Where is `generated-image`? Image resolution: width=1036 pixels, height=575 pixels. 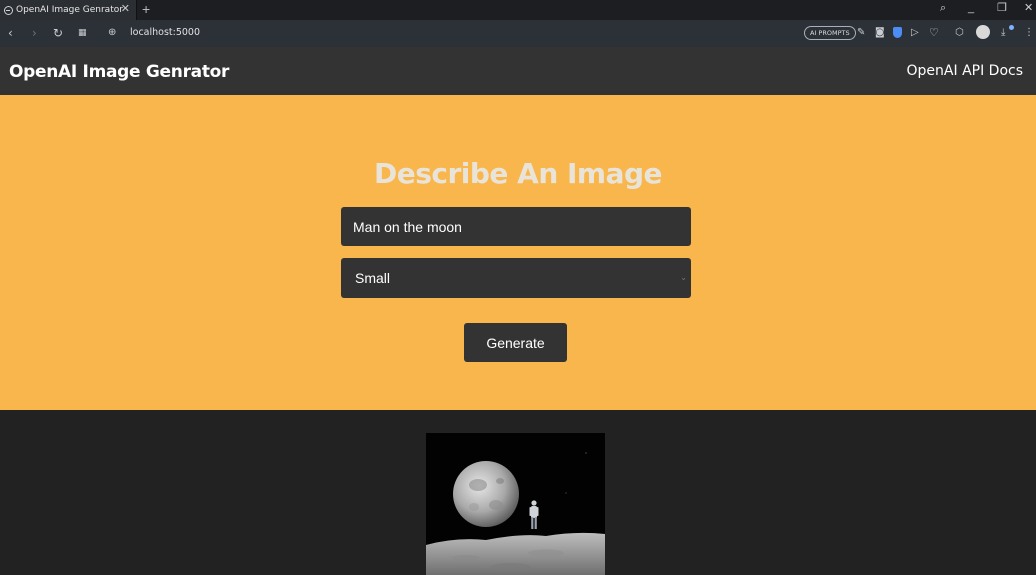 generated-image is located at coordinates (515, 504).